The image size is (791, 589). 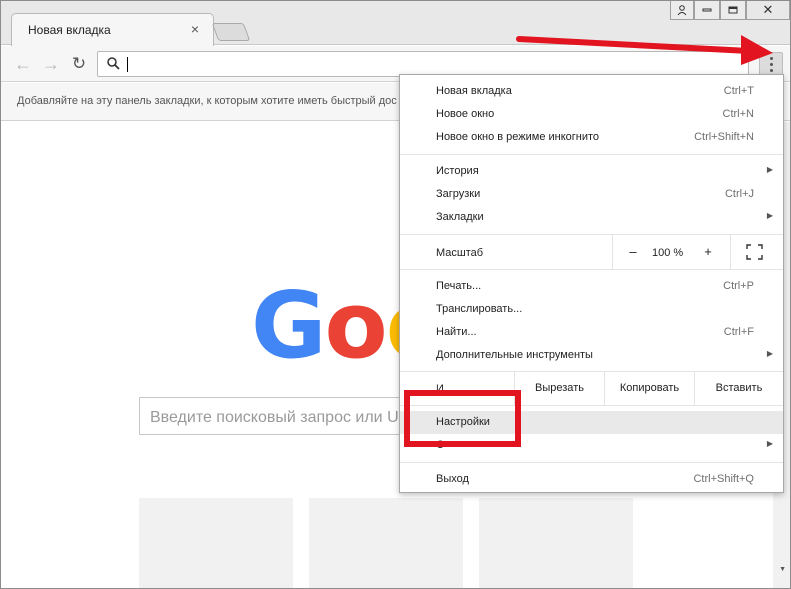 What do you see at coordinates (591, 286) in the screenshot?
I see `menu-item-print: Печать... Ctrl+P` at bounding box center [591, 286].